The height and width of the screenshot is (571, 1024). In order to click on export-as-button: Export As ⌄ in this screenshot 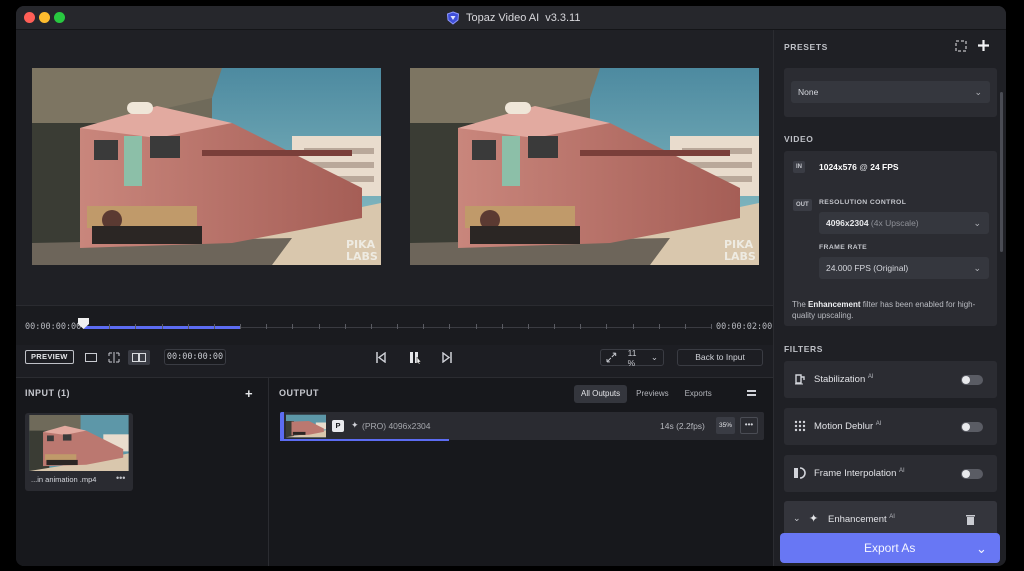, I will do `click(890, 548)`.